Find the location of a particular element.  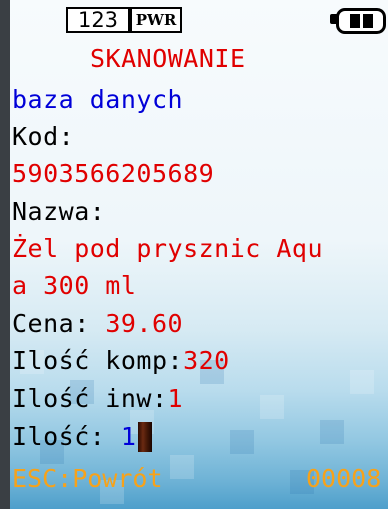

computed-qty-label: Ilość komp: is located at coordinates (98, 360).